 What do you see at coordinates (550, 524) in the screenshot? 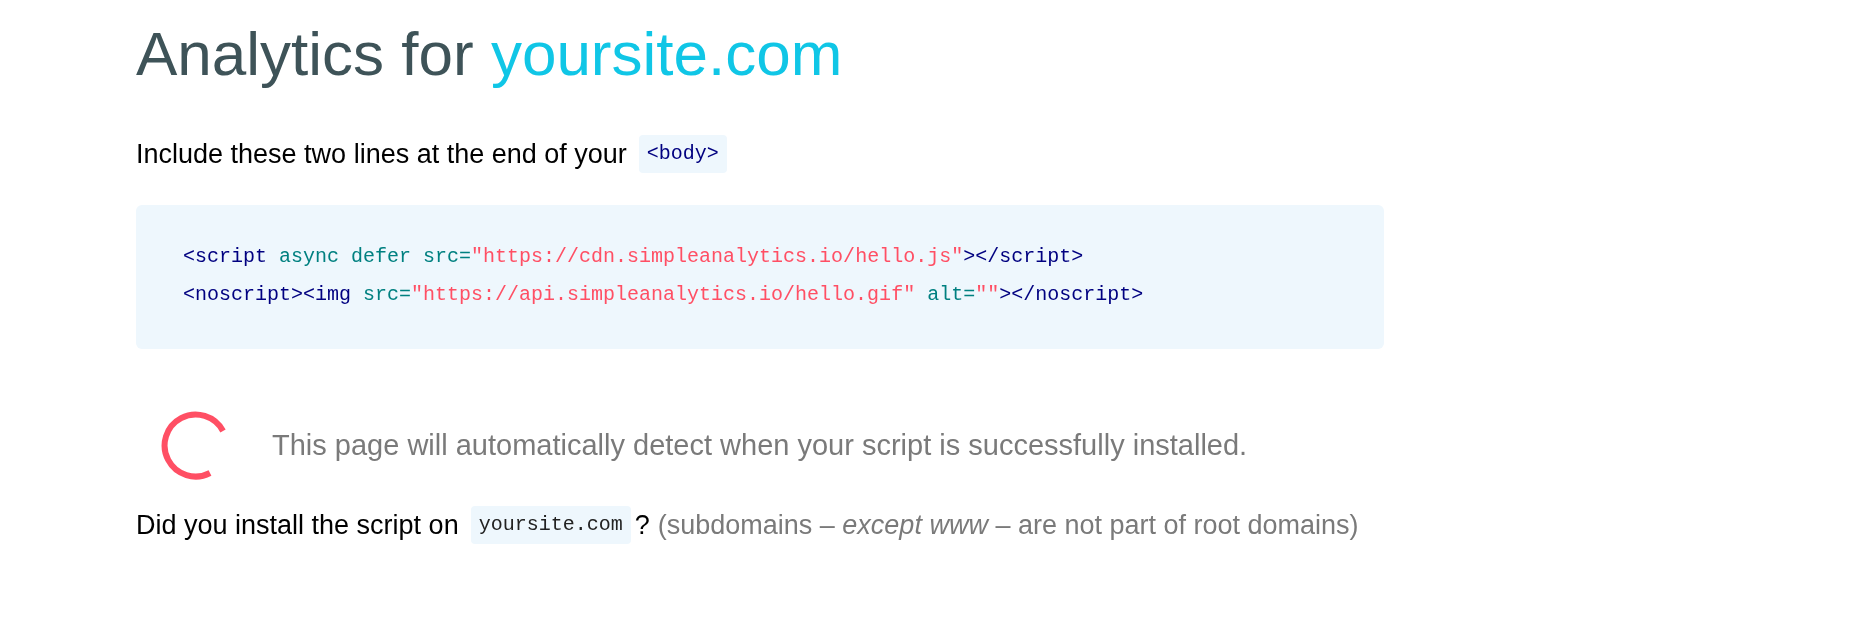
I see `domain-code: yoursite.com` at bounding box center [550, 524].